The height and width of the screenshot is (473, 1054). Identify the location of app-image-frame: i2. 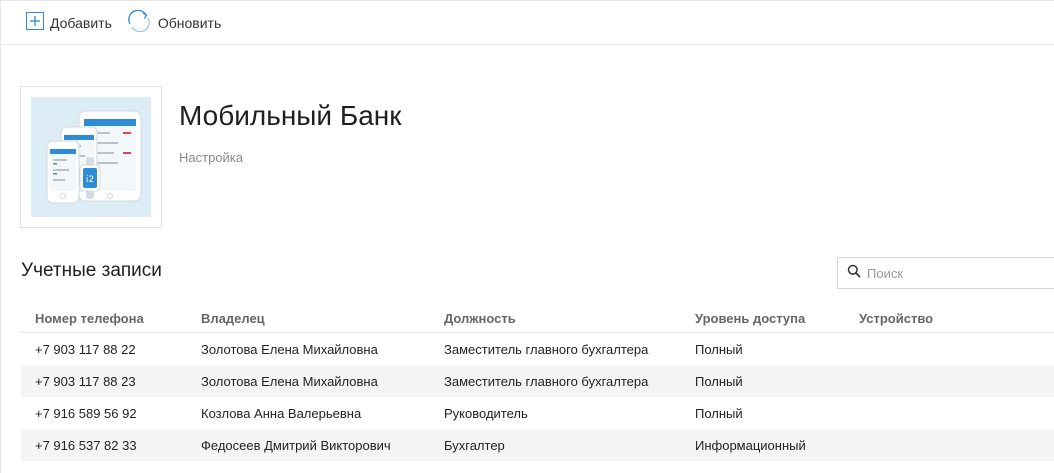
(91, 157).